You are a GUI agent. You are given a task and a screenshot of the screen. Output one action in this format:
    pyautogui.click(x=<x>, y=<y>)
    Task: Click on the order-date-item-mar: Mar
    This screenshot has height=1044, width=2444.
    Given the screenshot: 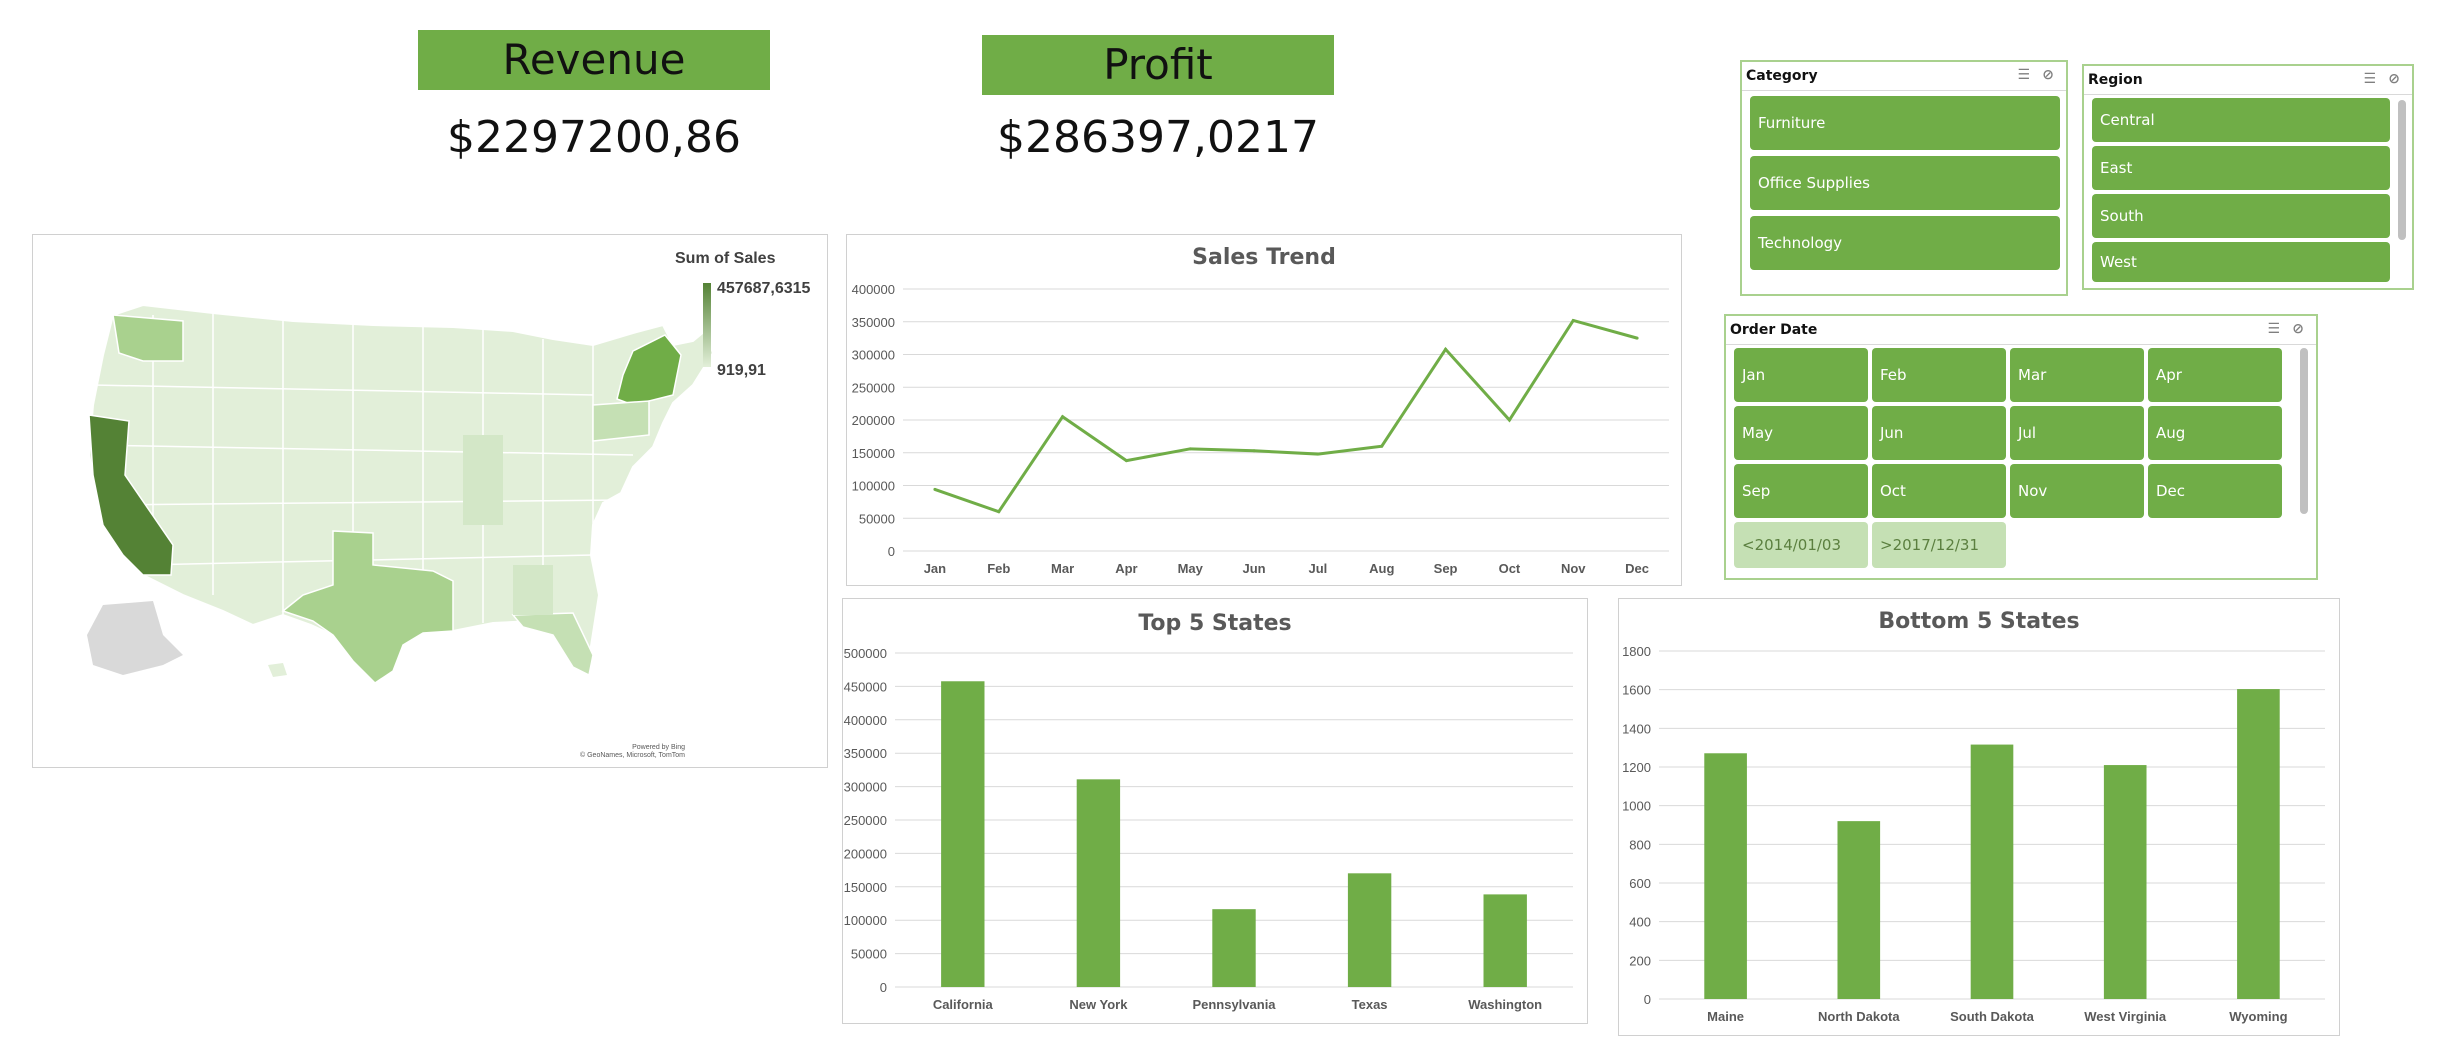 What is the action you would take?
    pyautogui.click(x=2077, y=375)
    